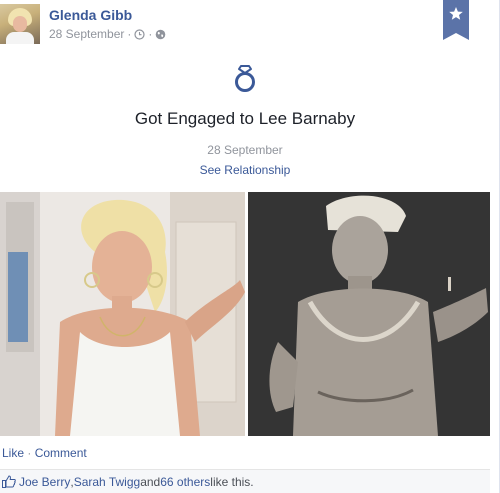 Image resolution: width=500 pixels, height=493 pixels. What do you see at coordinates (61, 453) in the screenshot?
I see `comment-link: Comment` at bounding box center [61, 453].